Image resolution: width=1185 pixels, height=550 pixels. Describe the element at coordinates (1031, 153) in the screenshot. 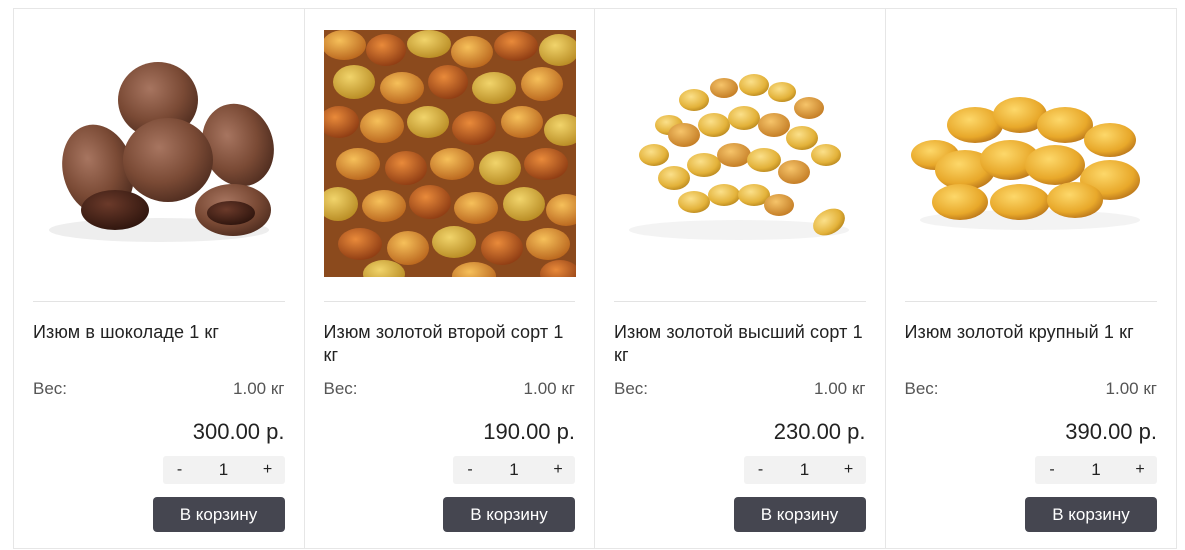

I see `product-image-large-golden-raisins` at that location.